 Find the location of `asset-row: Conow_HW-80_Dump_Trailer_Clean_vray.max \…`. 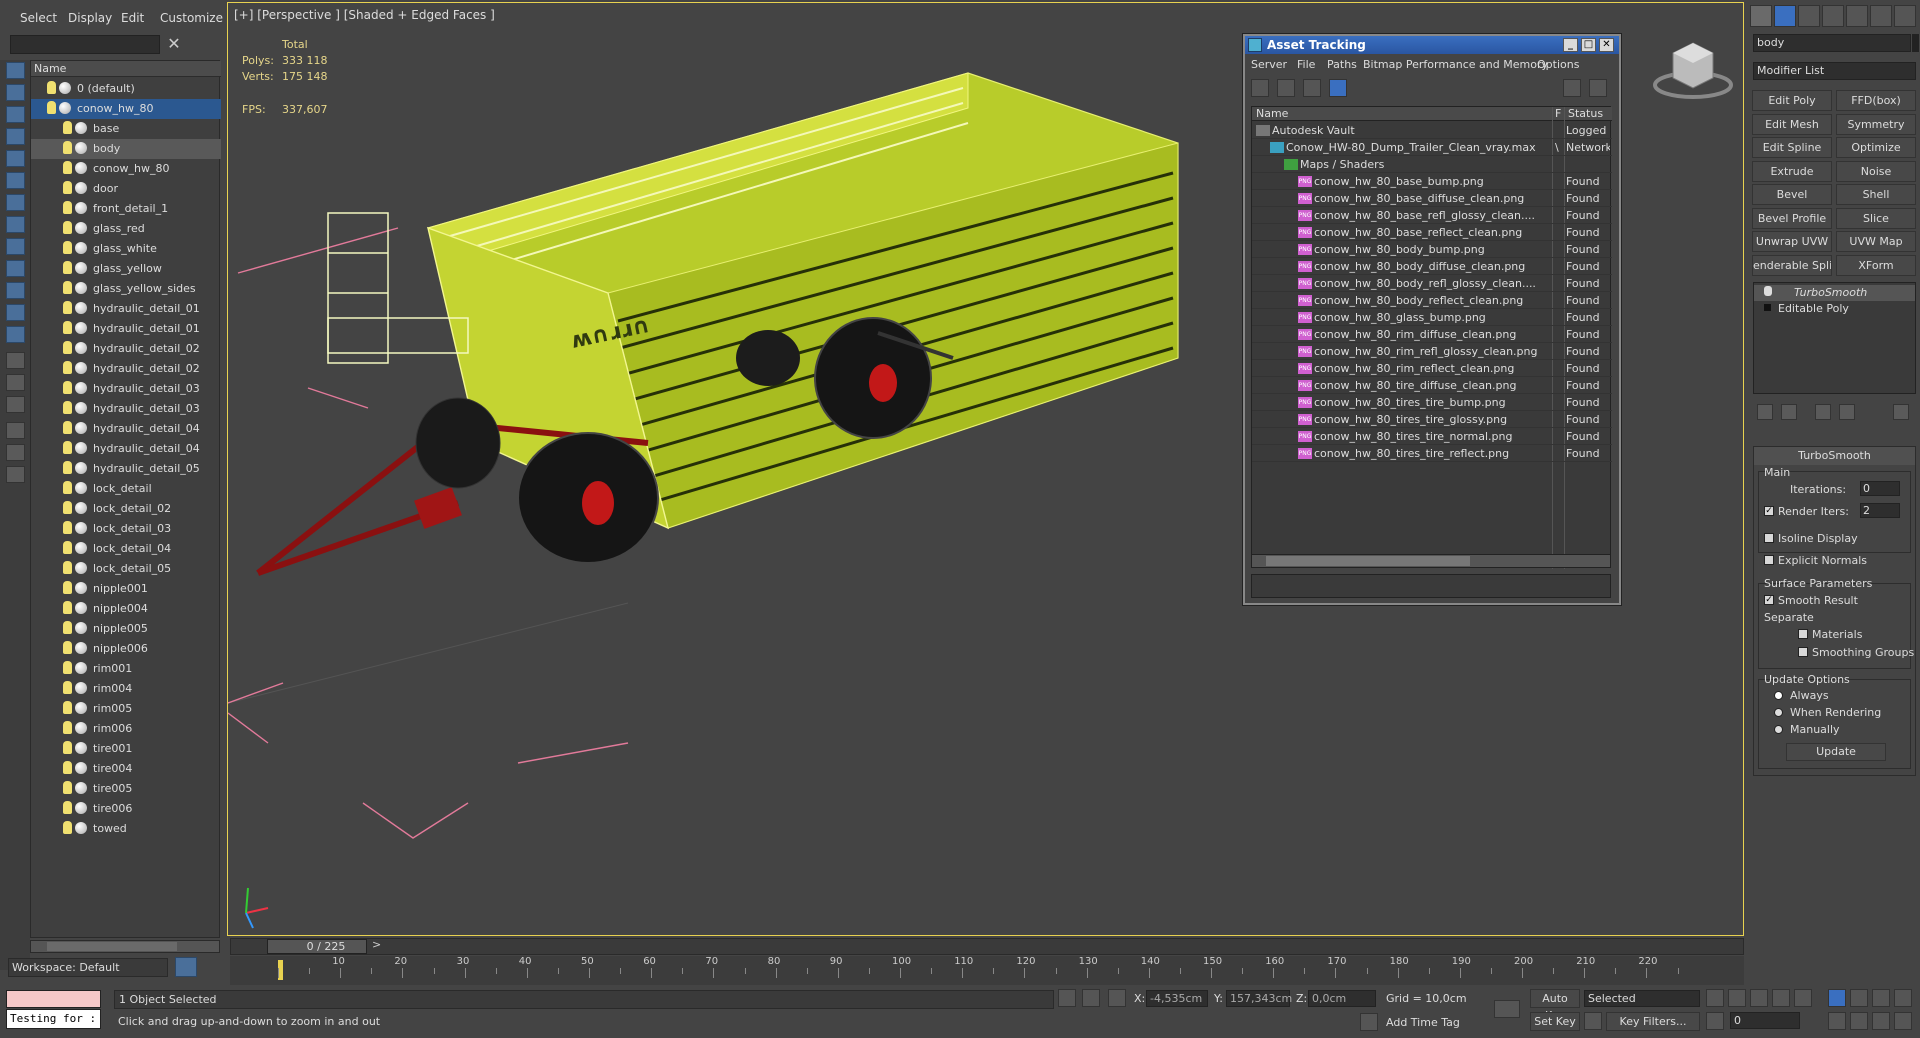

asset-row: Conow_HW-80_Dump_Trailer_Clean_vray.max \… is located at coordinates (1432, 147).